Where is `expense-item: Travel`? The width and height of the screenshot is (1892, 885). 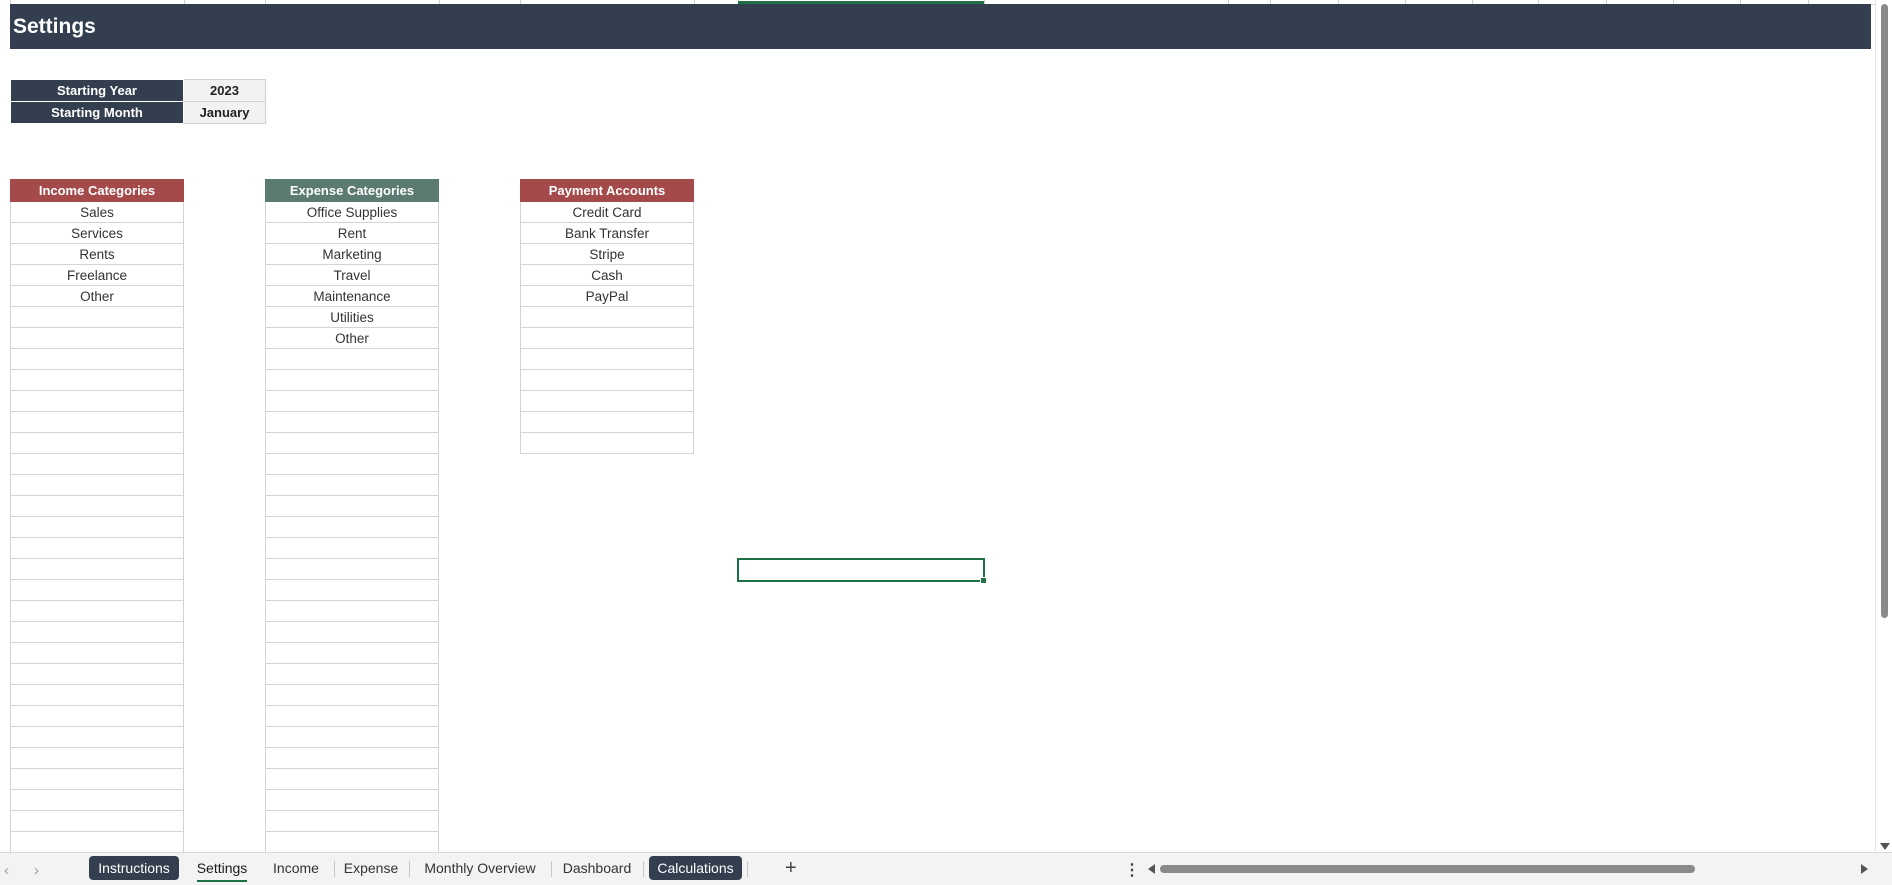 expense-item: Travel is located at coordinates (352, 275).